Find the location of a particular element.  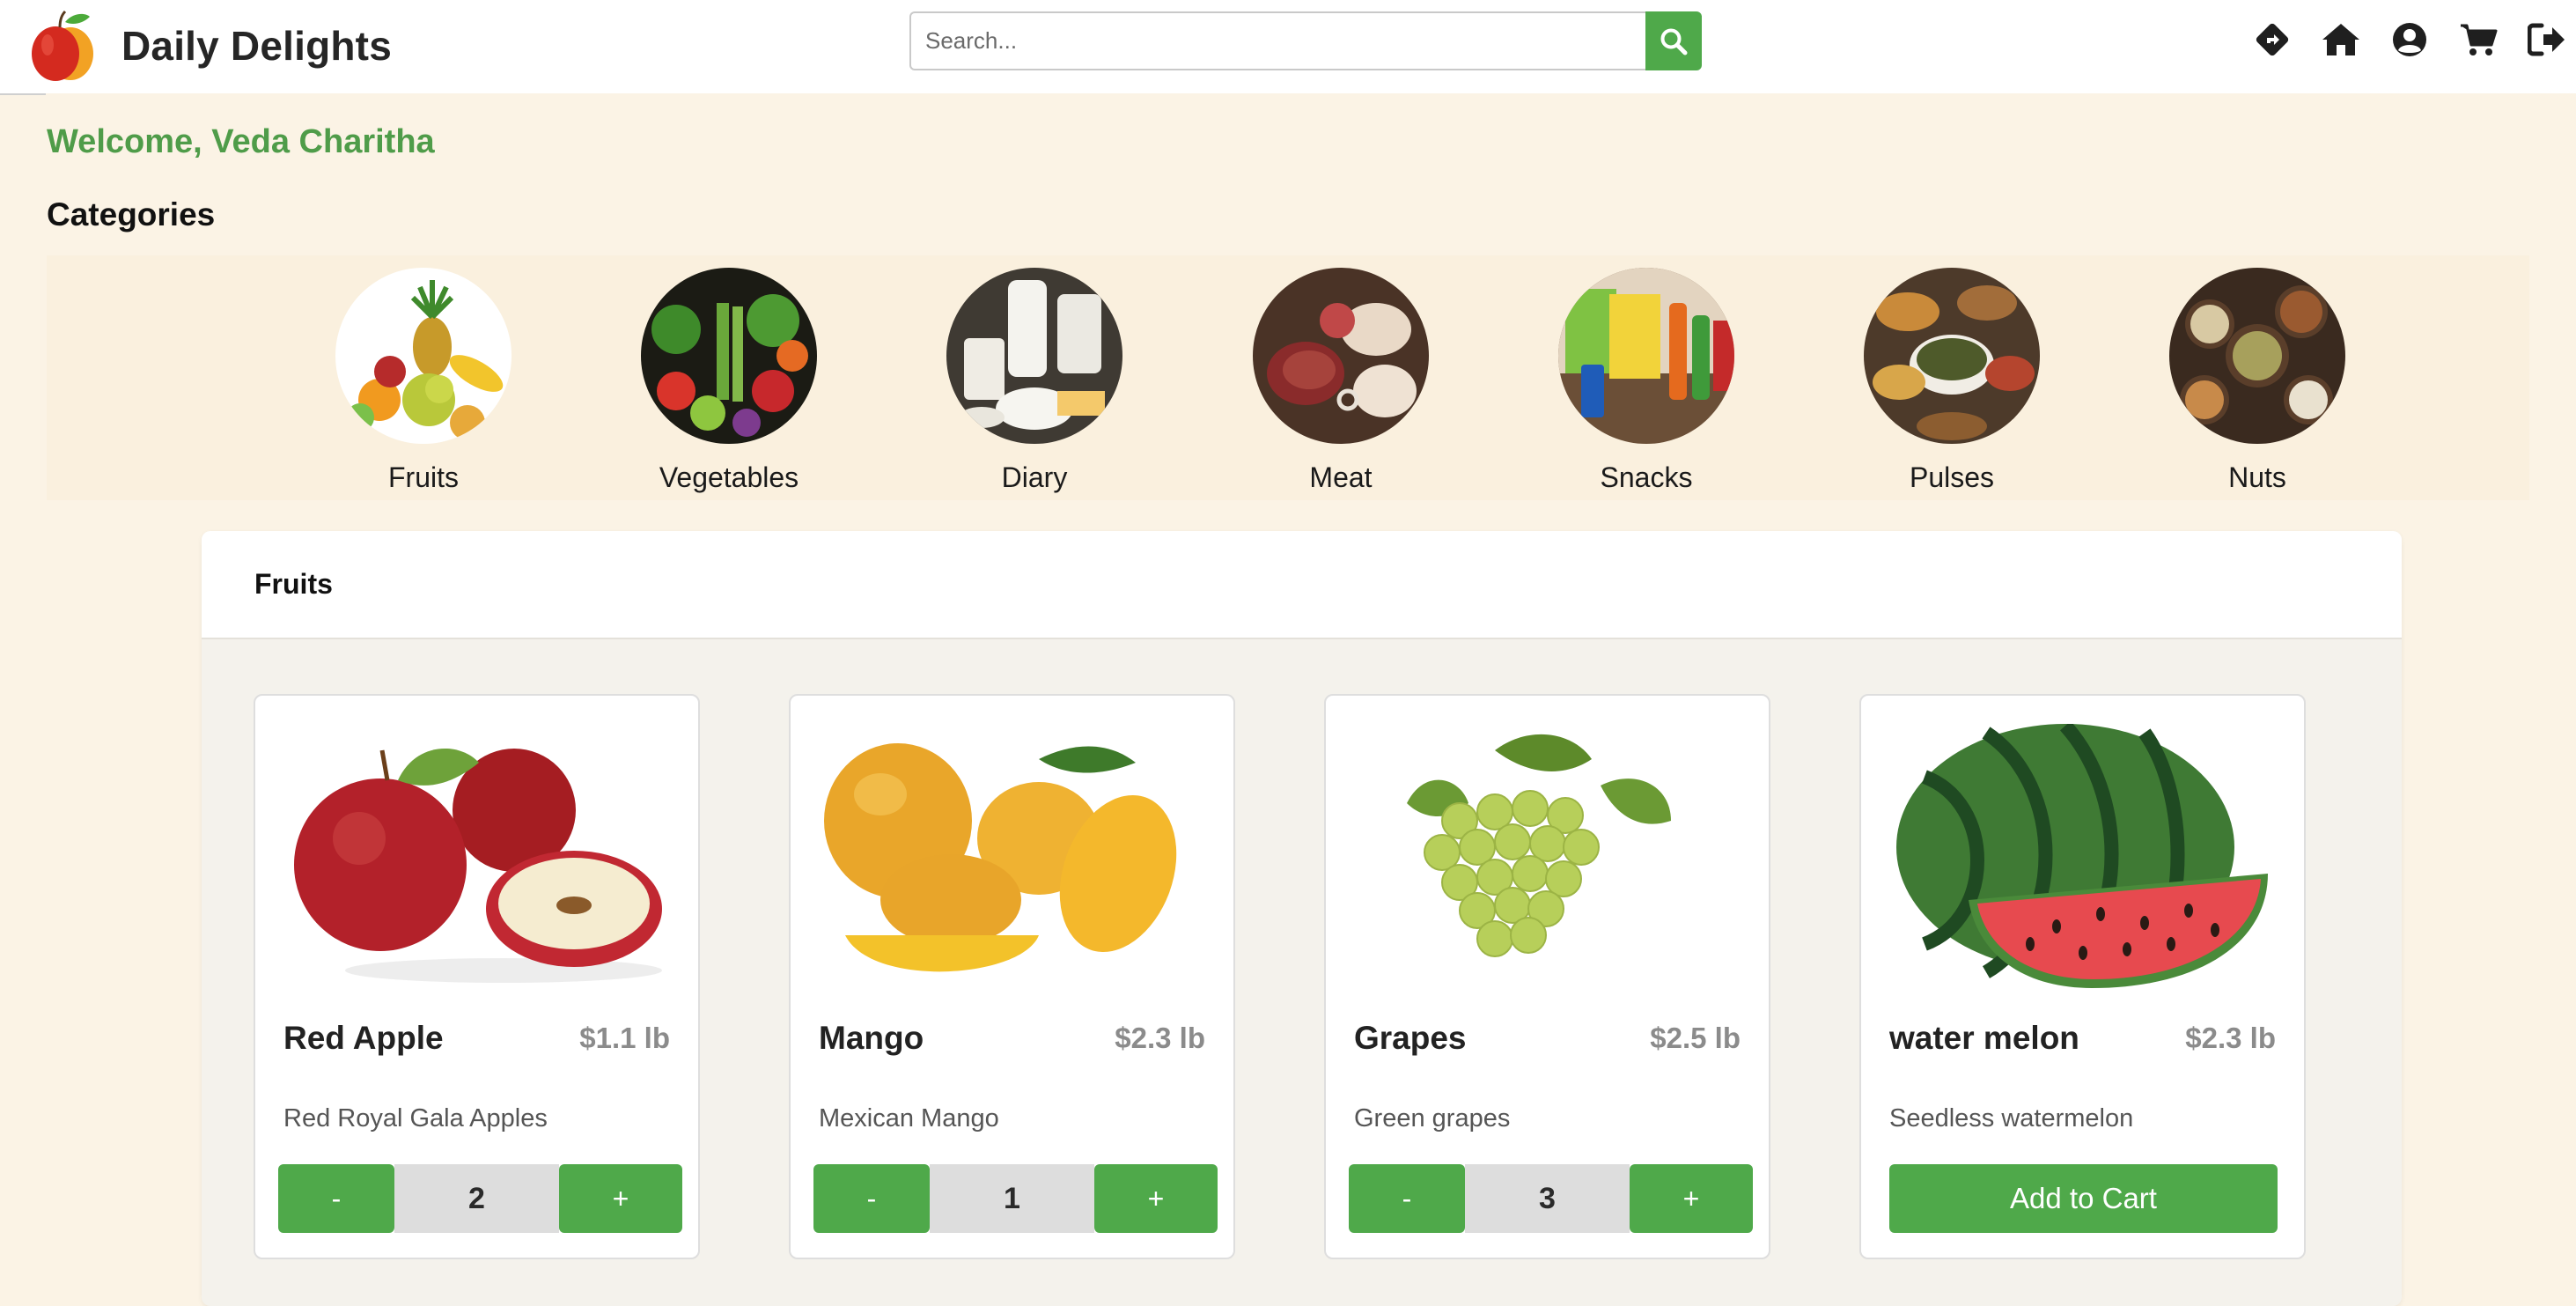

product-description: Seedless watermelon is located at coordinates (2011, 1118).